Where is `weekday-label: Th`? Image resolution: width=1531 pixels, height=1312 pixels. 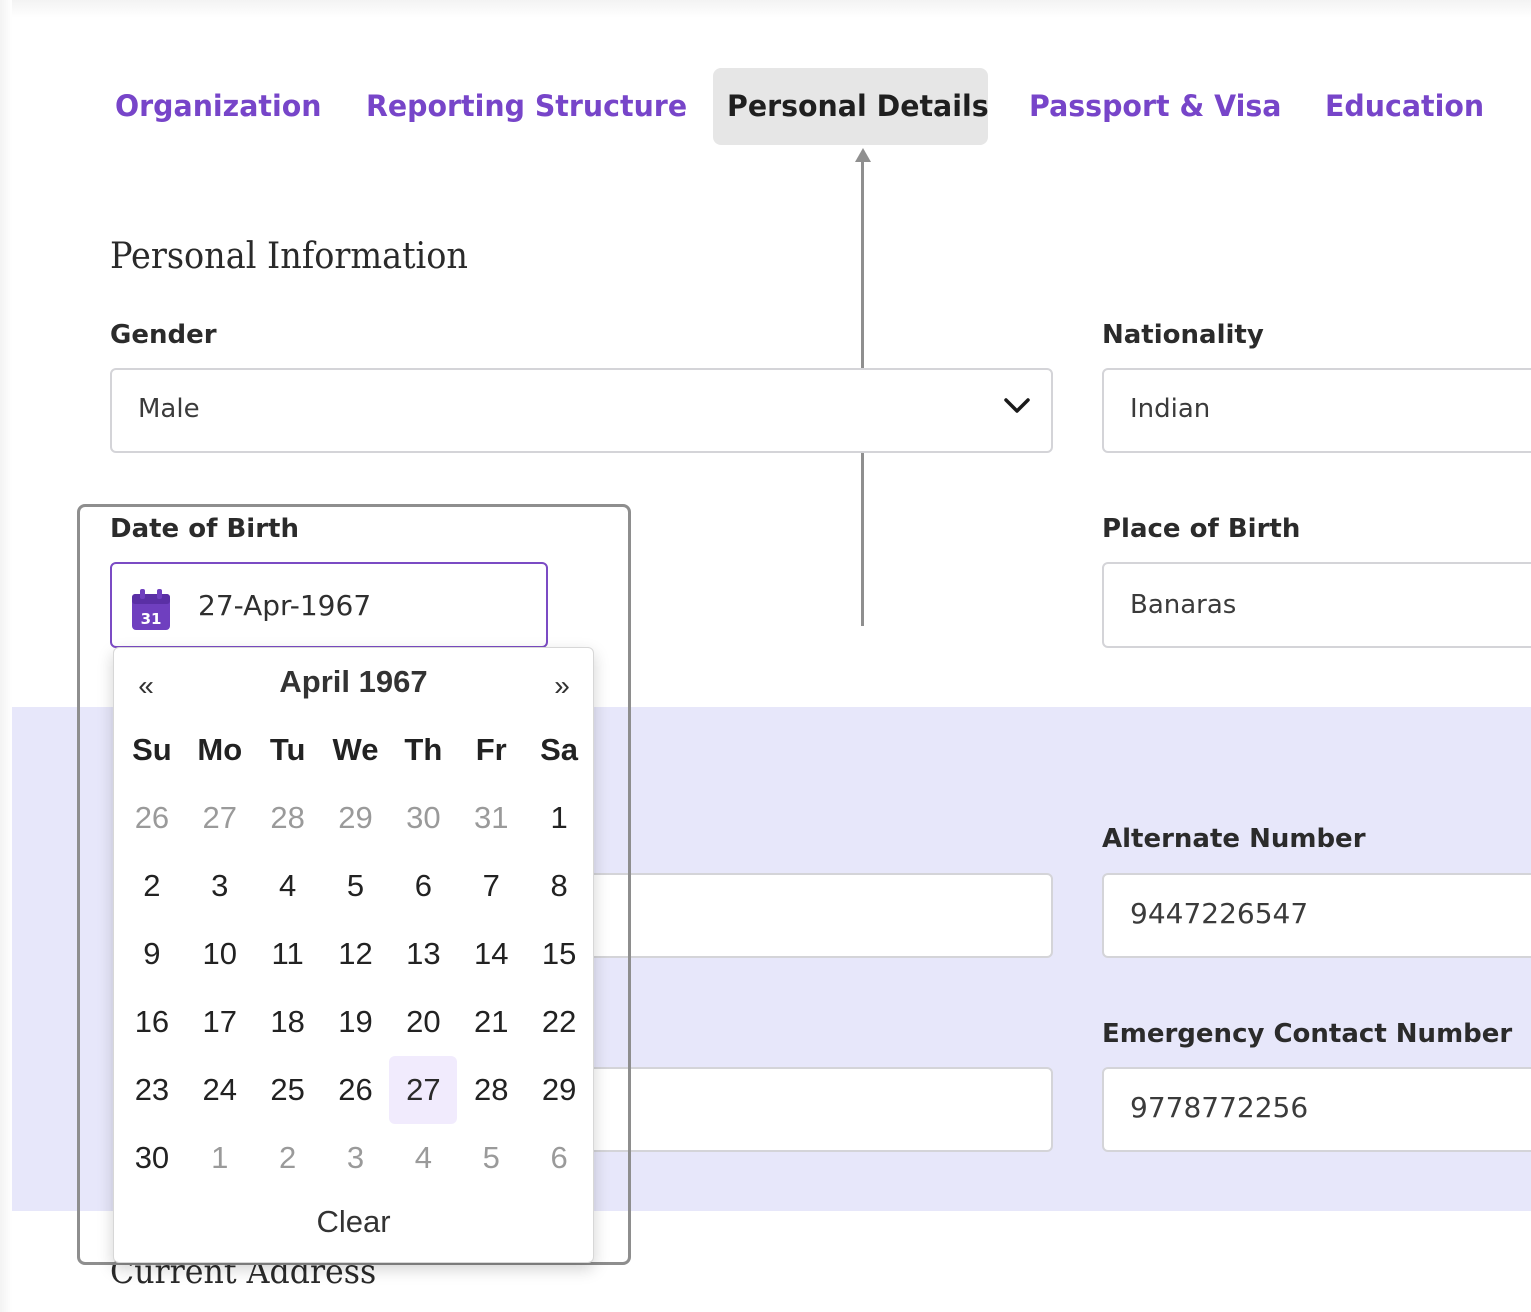
weekday-label: Th is located at coordinates (423, 749).